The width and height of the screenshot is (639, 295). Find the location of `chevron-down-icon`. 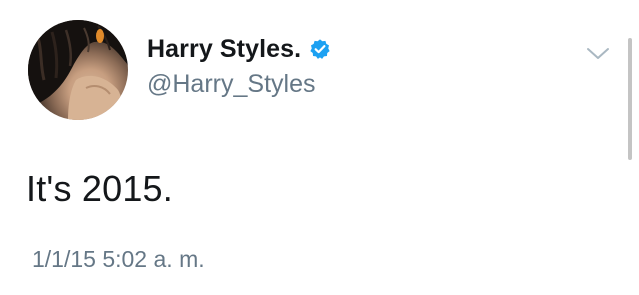

chevron-down-icon is located at coordinates (598, 53).